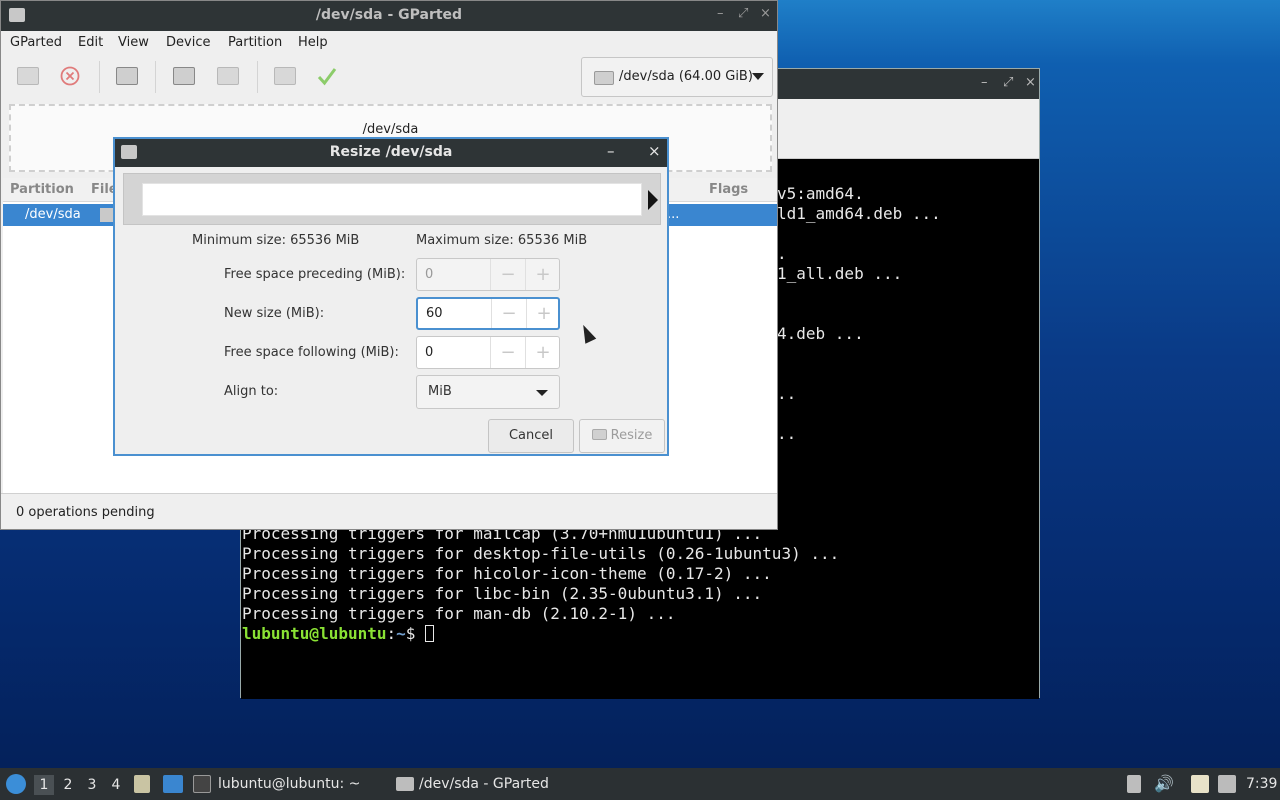  What do you see at coordinates (1227, 784) in the screenshot?
I see `network-icon` at bounding box center [1227, 784].